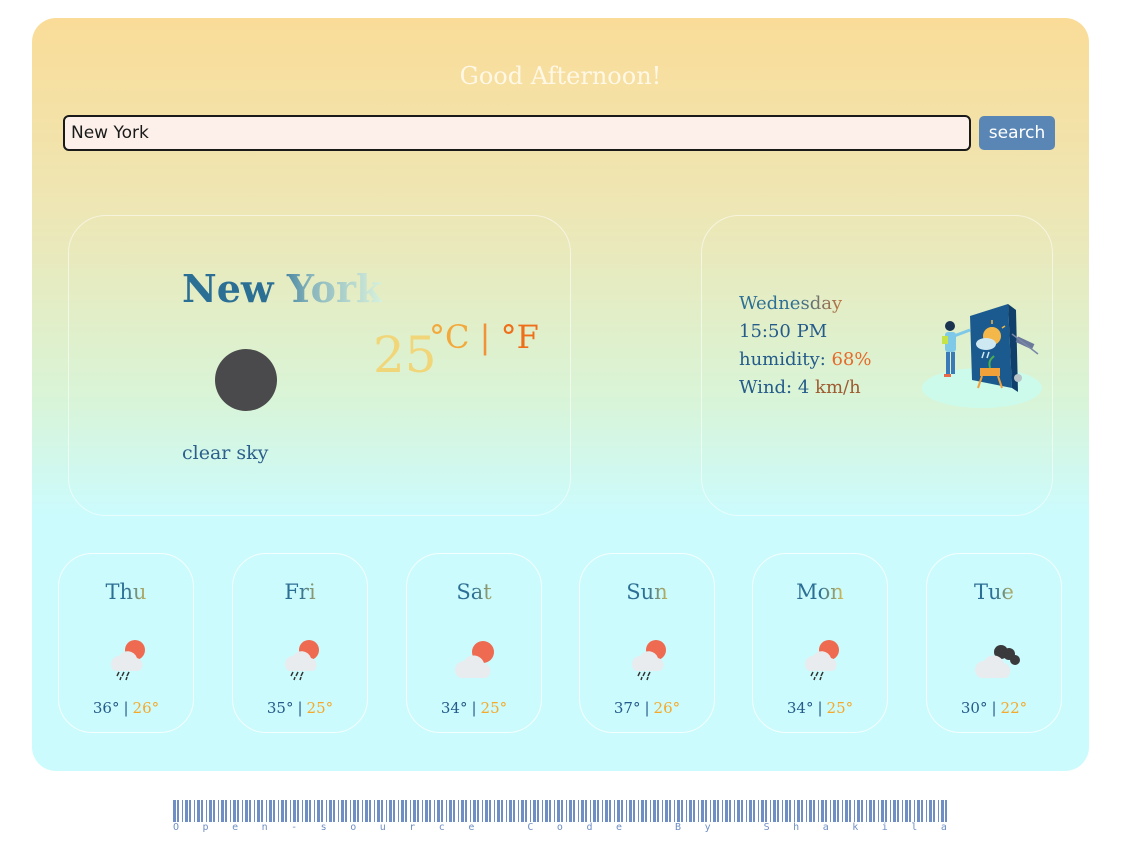 The image size is (1121, 841). Describe the element at coordinates (176, 827) in the screenshot. I see `footer-letter: O` at that location.